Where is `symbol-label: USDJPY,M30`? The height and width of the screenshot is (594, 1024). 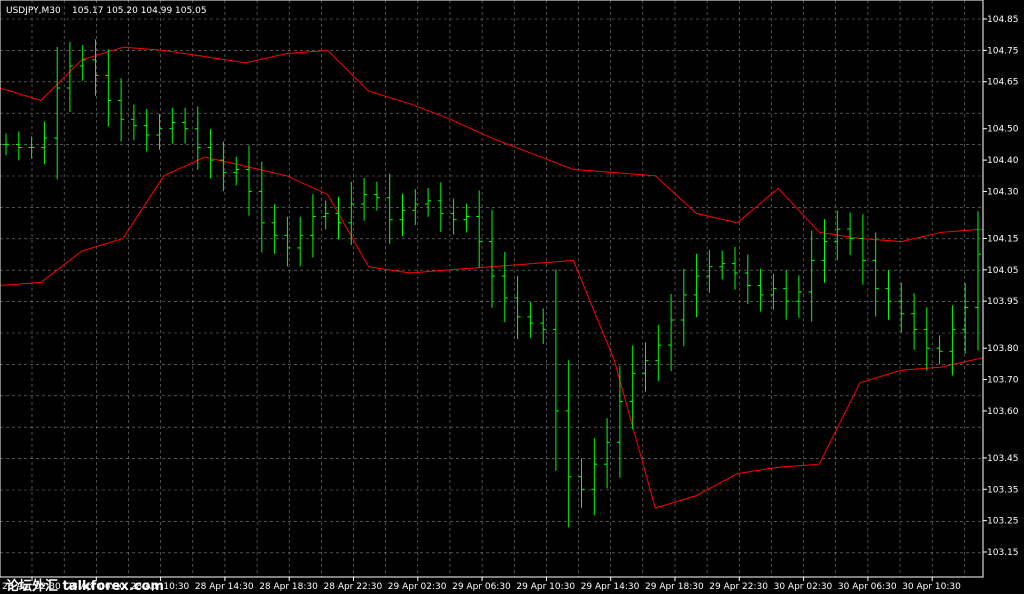 symbol-label: USDJPY,M30 is located at coordinates (33, 11).